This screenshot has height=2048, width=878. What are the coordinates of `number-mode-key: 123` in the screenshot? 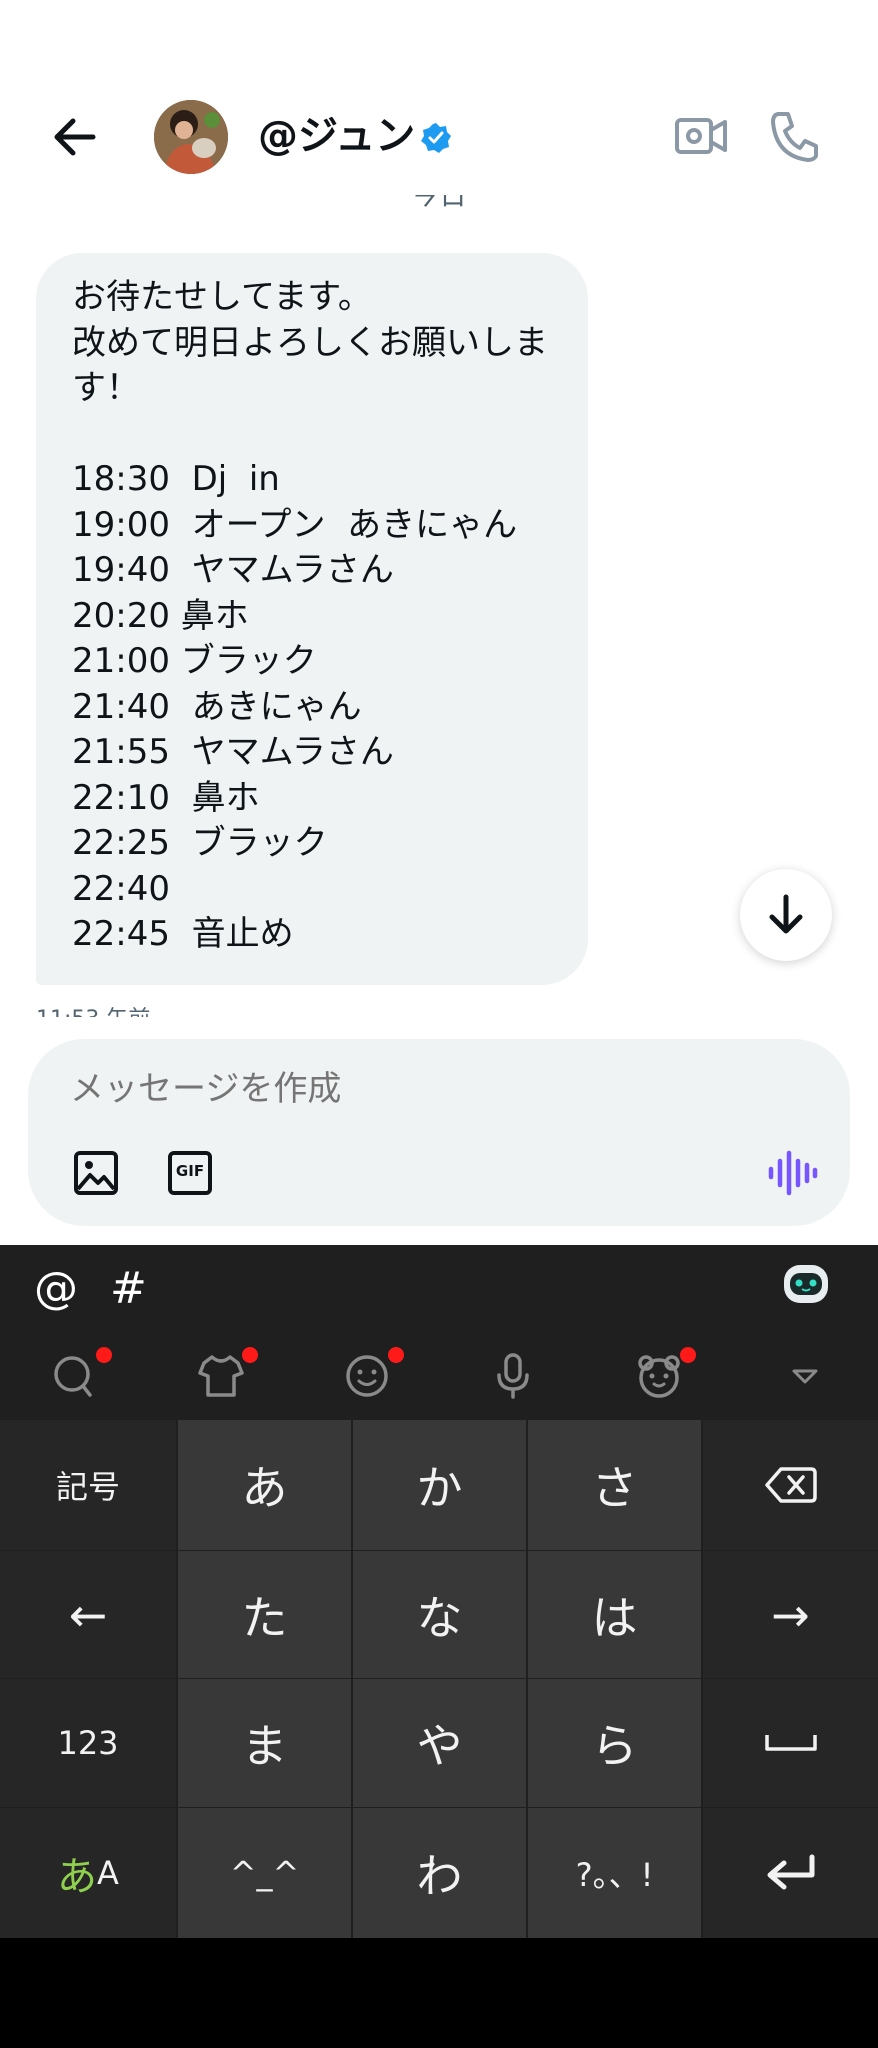 It's located at (88, 1743).